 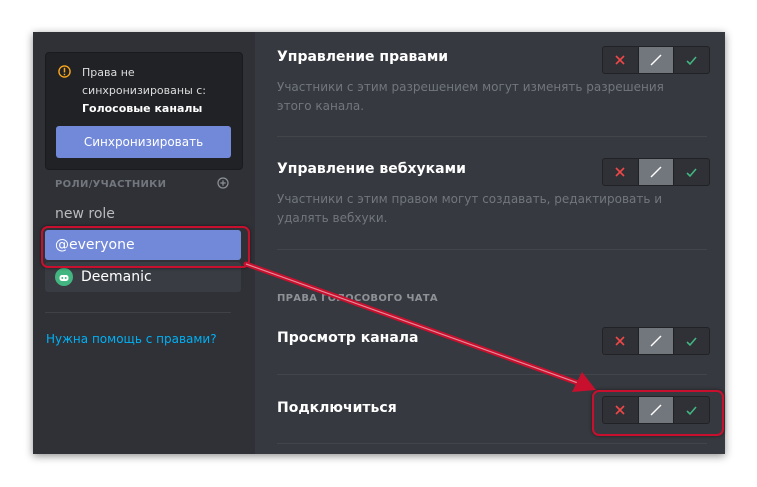 What do you see at coordinates (363, 57) in the screenshot?
I see `perm-manage-permissions-title: Управление правами` at bounding box center [363, 57].